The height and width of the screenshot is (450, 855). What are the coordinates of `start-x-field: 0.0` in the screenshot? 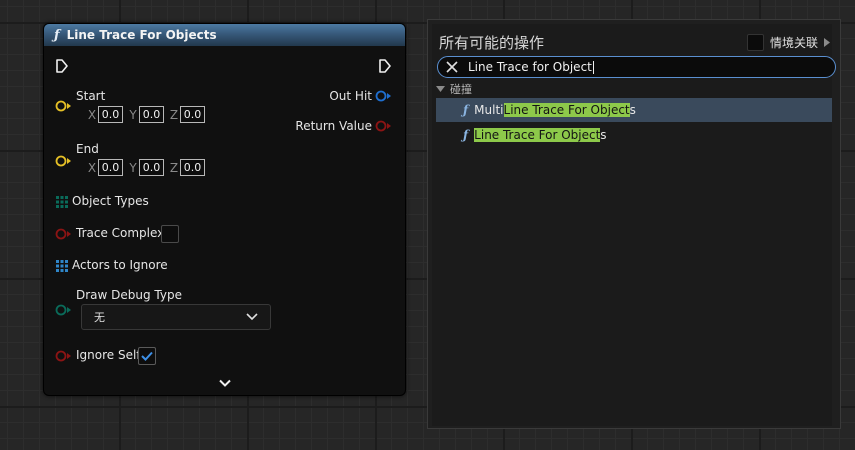 It's located at (110, 114).